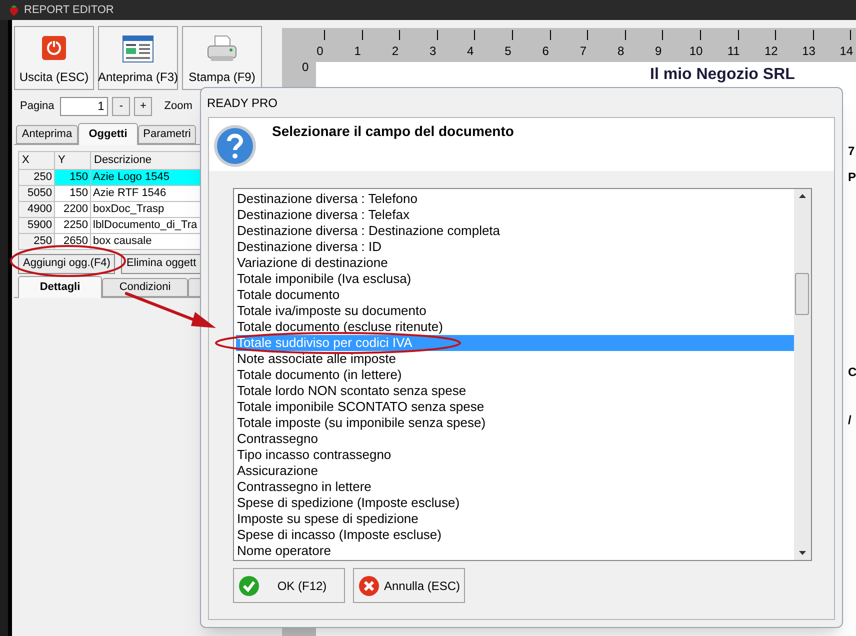  What do you see at coordinates (802, 196) in the screenshot?
I see `scroll-up-icon` at bounding box center [802, 196].